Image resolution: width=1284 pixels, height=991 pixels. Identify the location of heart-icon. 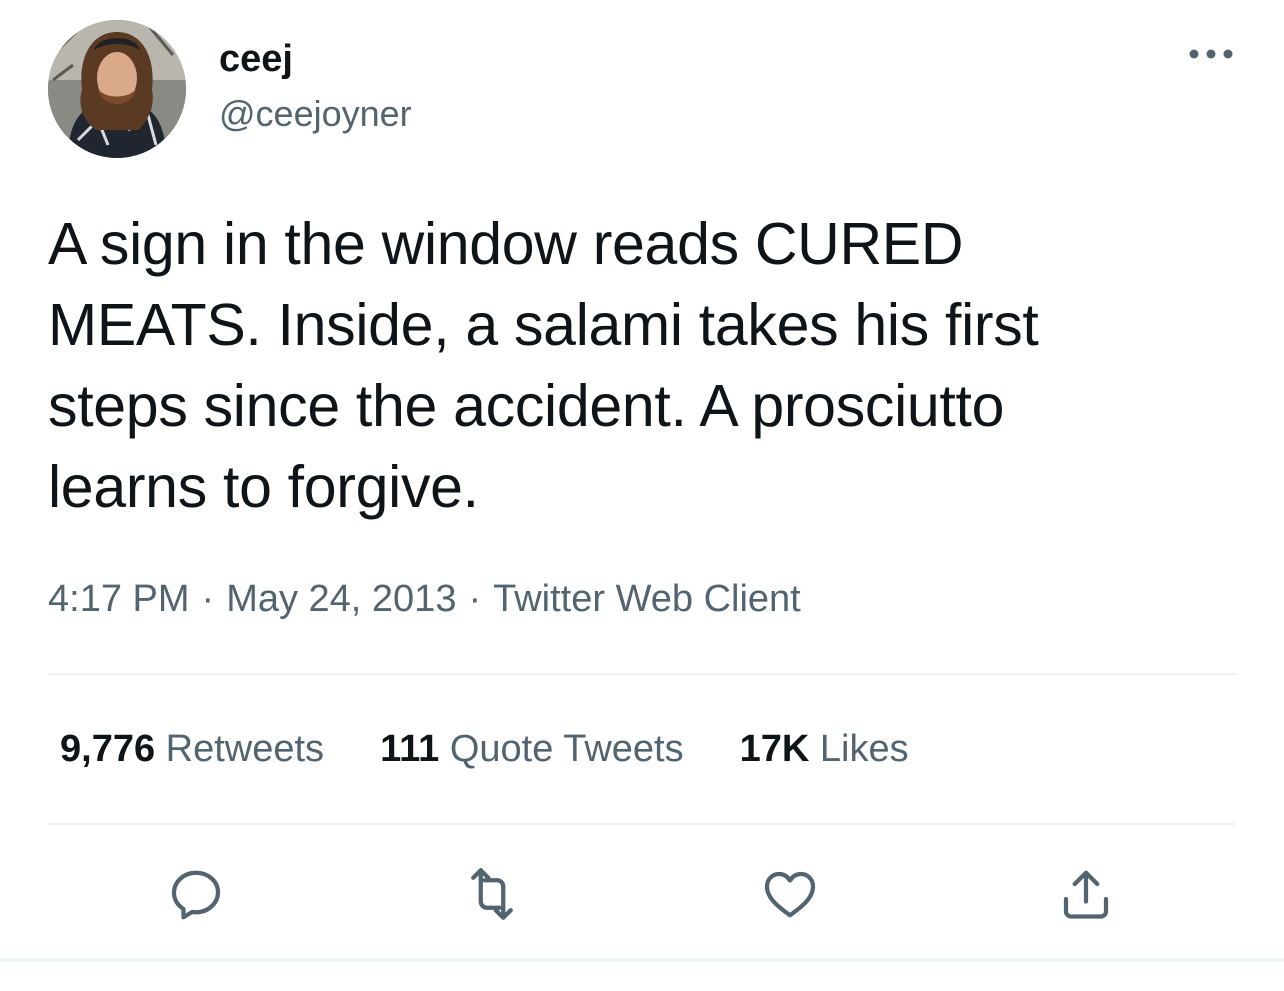
(790, 894).